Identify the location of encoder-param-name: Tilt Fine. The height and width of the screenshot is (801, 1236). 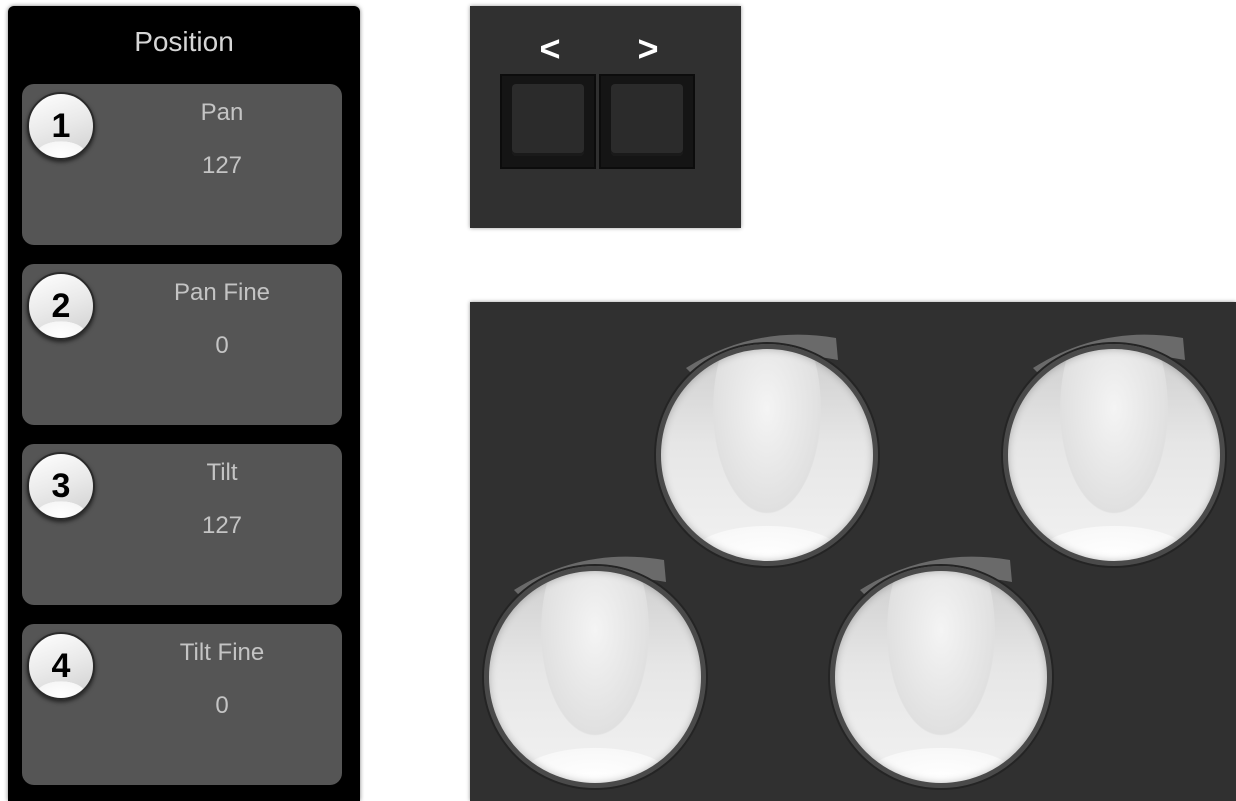
(222, 652).